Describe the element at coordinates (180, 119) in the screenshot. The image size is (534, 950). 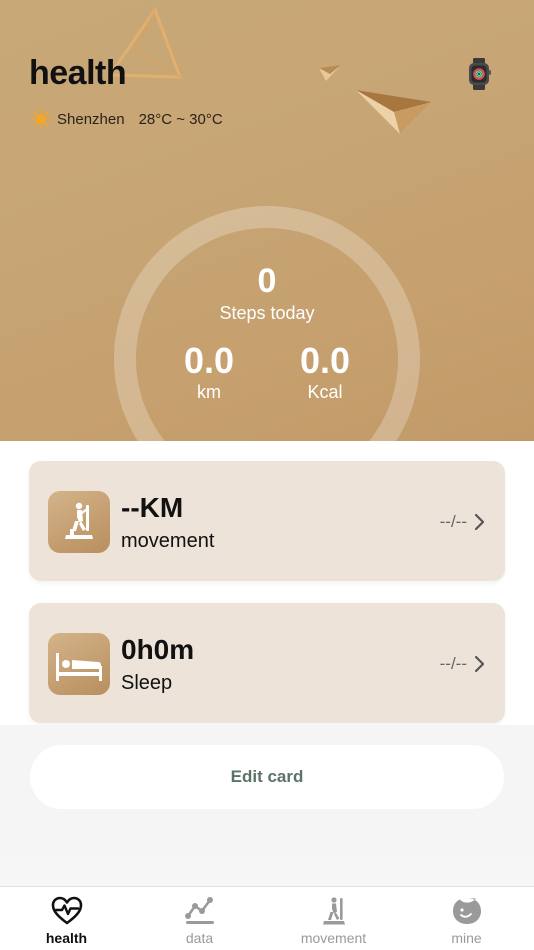
I see `weather-temperature: 28°C ~ 30°C` at that location.